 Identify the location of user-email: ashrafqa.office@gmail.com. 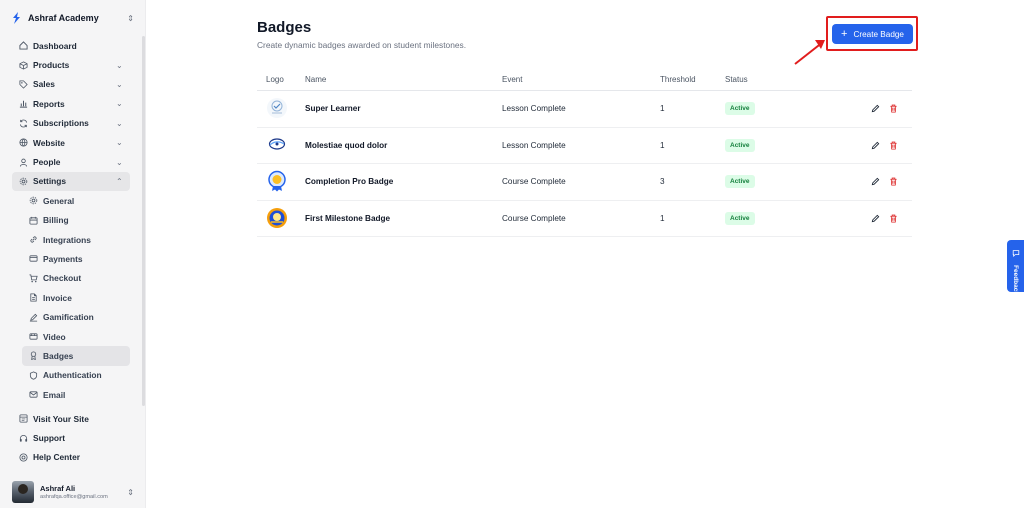
(74, 497).